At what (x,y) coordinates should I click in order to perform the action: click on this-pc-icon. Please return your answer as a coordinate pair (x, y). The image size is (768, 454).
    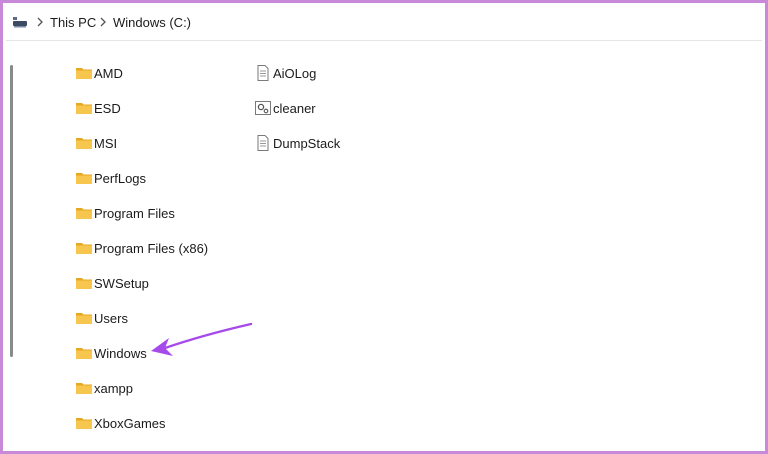
    Looking at the image, I should click on (20, 22).